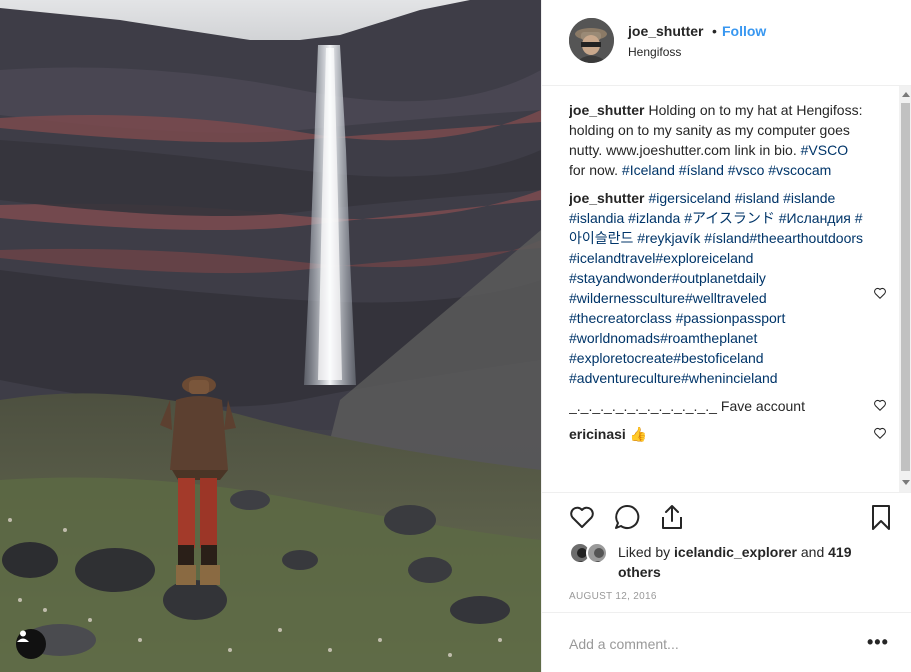 This screenshot has width=911, height=672. Describe the element at coordinates (762, 406) in the screenshot. I see `comment-text: Fave account` at that location.